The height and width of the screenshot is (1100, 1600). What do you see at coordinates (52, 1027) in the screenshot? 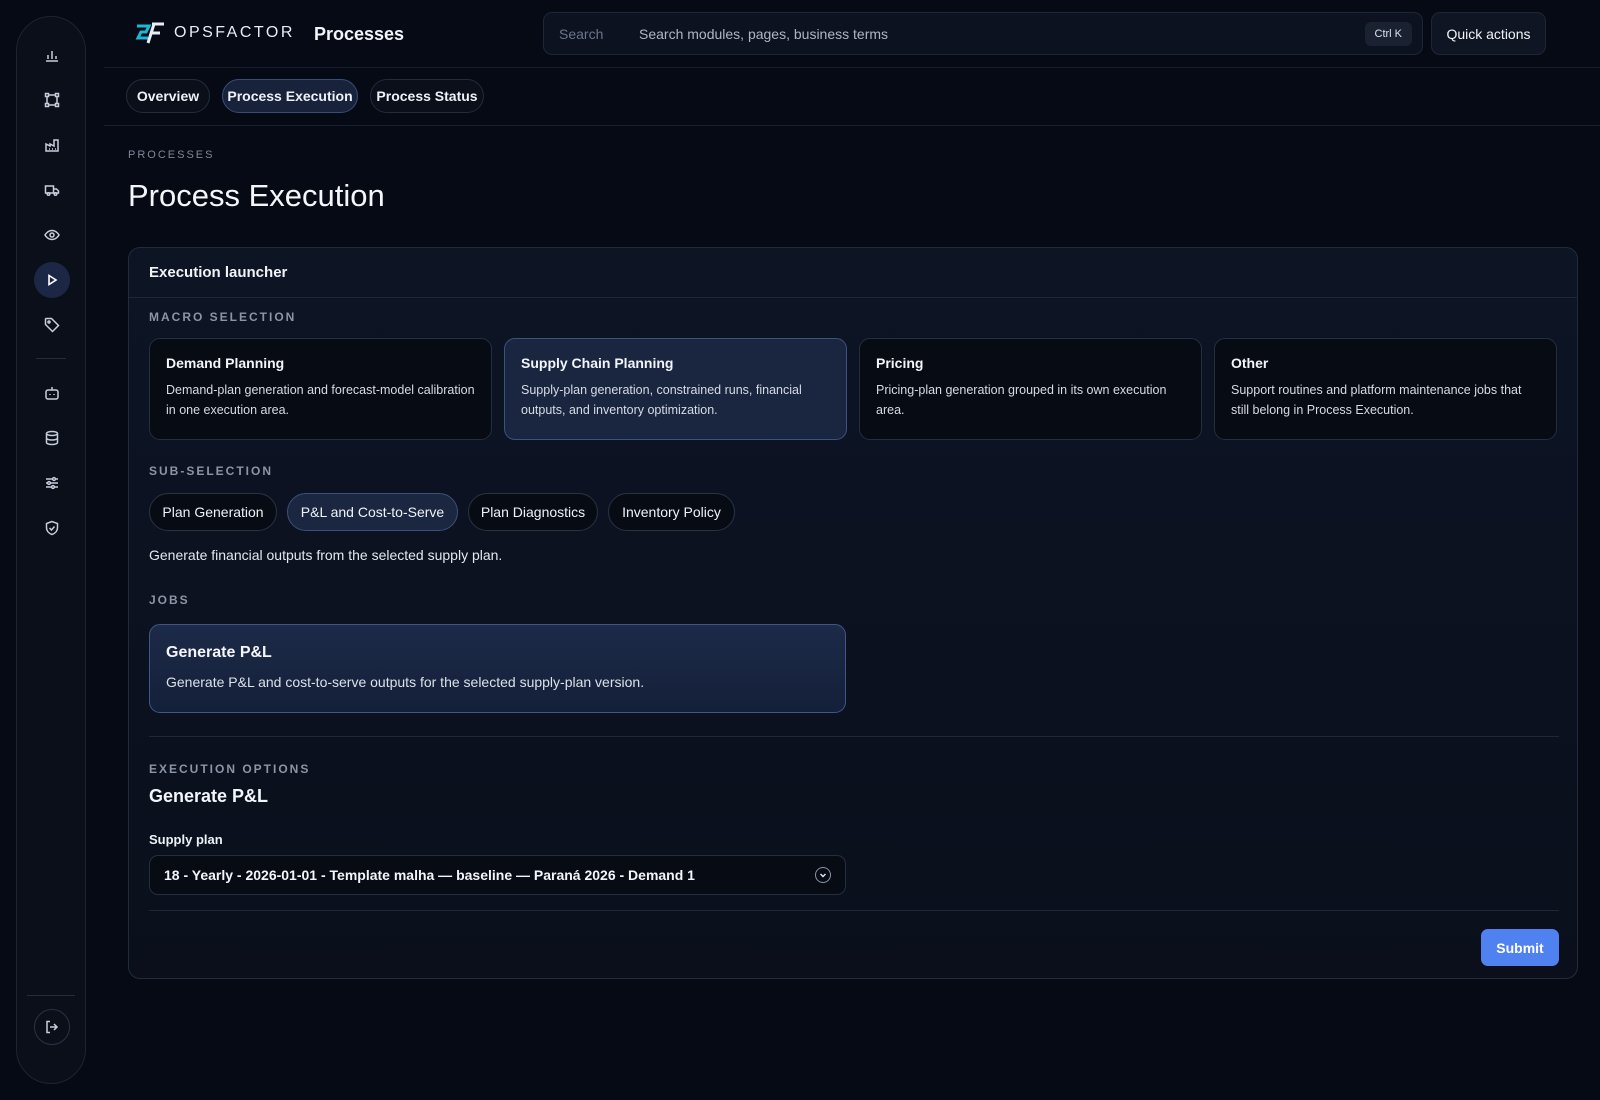
I see `logout-icon` at bounding box center [52, 1027].